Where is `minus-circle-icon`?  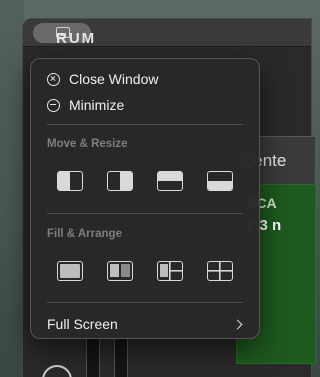 minus-circle-icon is located at coordinates (53, 105).